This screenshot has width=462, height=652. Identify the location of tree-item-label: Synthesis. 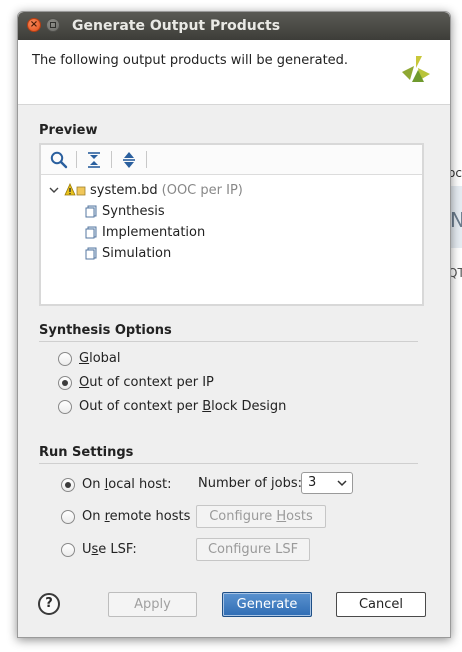
(133, 211).